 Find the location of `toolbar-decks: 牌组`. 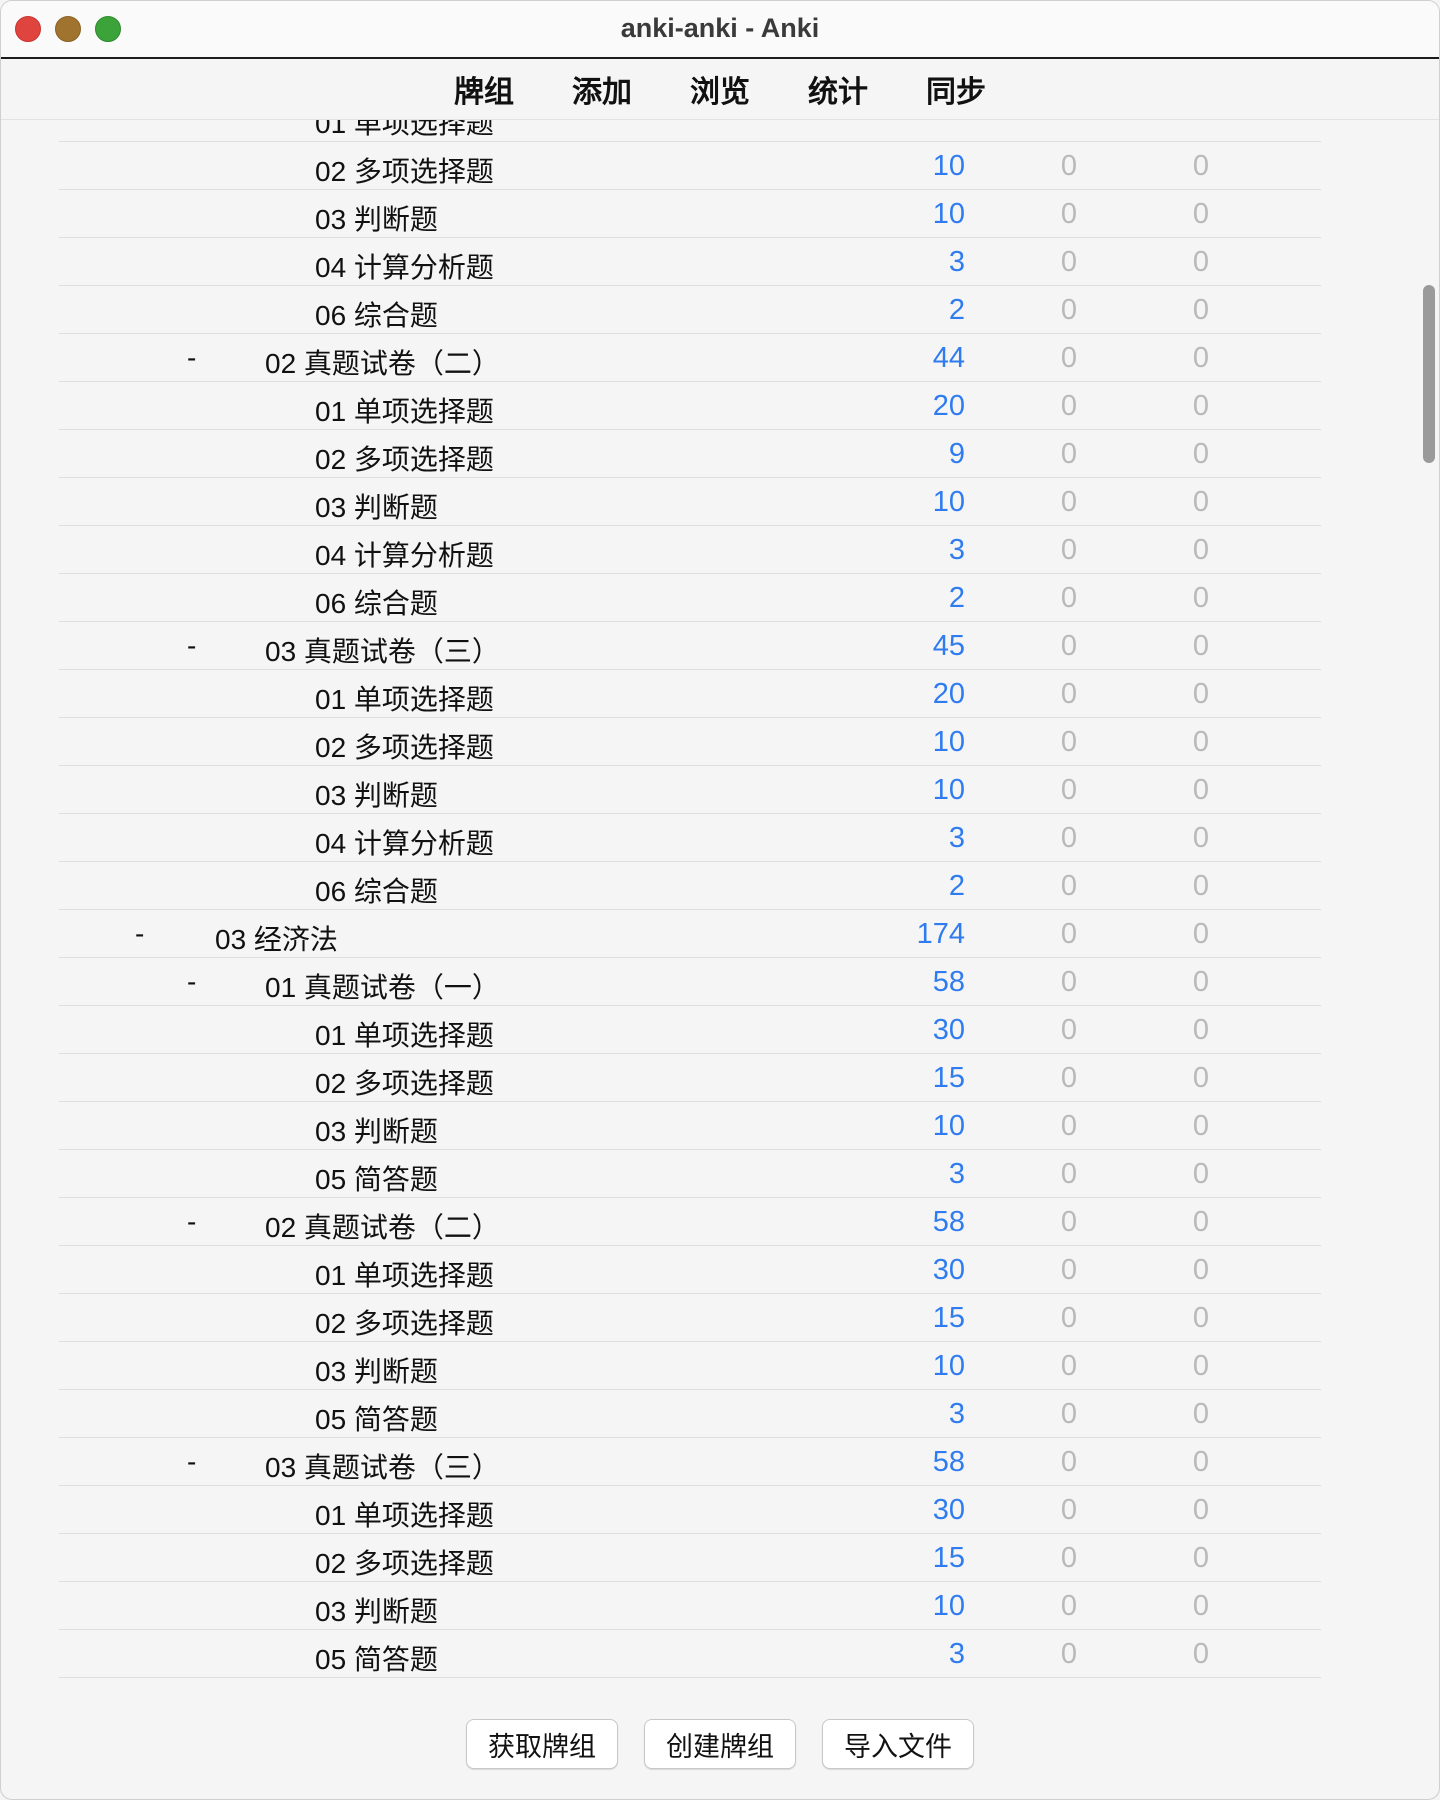

toolbar-decks: 牌组 is located at coordinates (484, 89).